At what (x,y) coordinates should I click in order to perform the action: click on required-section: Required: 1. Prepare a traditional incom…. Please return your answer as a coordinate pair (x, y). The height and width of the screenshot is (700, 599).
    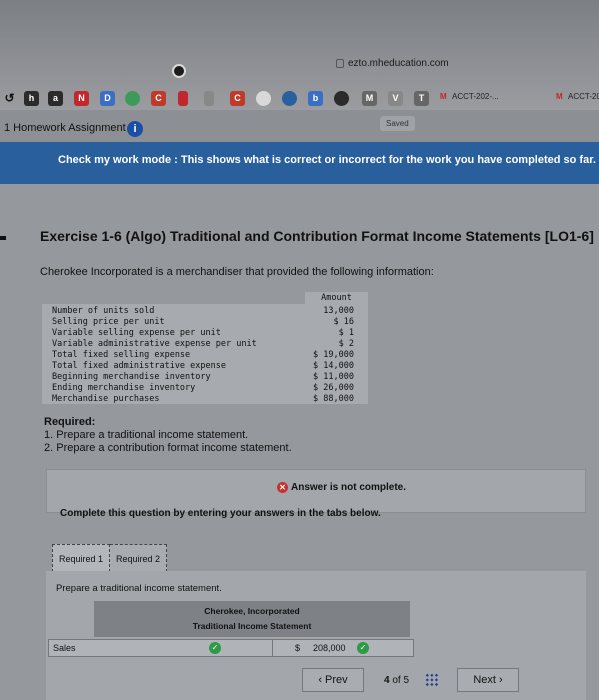
    Looking at the image, I should click on (168, 435).